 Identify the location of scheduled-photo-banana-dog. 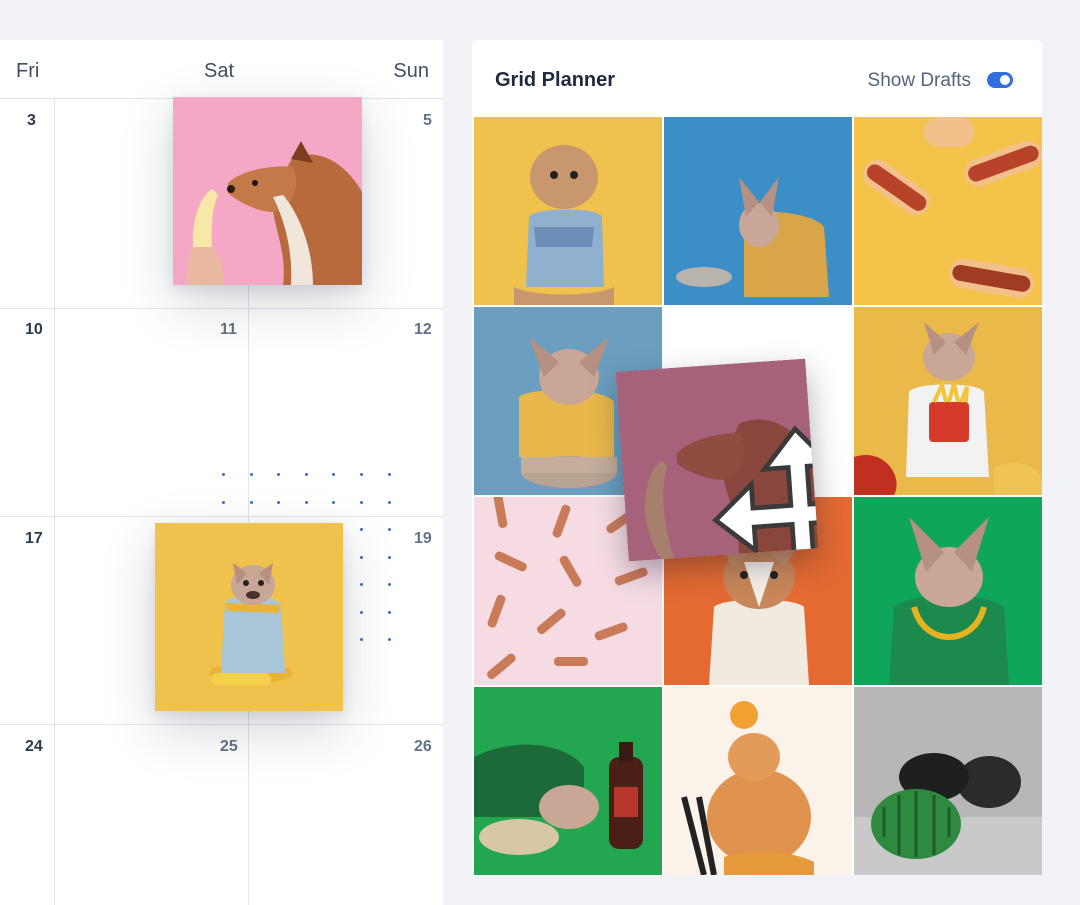
(267, 191).